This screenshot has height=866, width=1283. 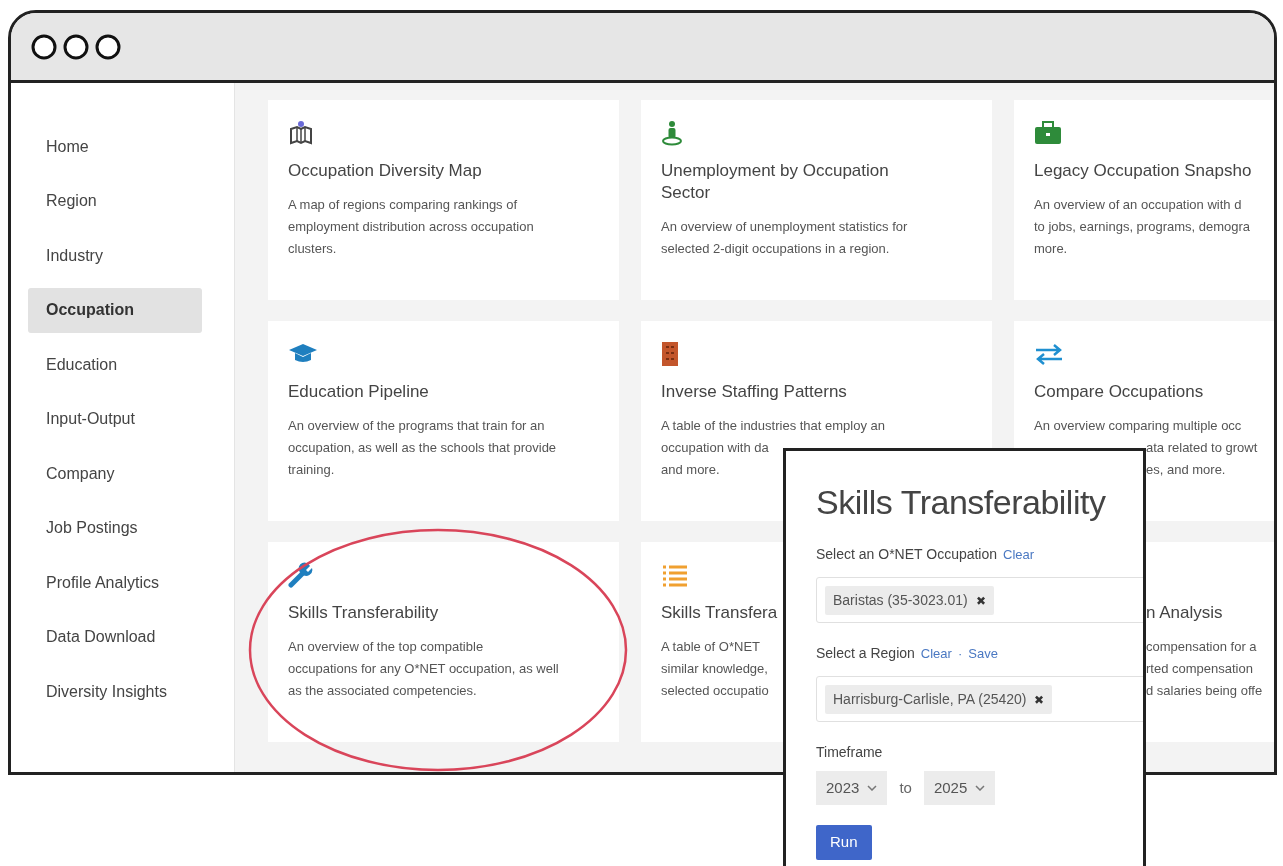 I want to click on card-title: Occupation Diversity Map, so click(x=385, y=171).